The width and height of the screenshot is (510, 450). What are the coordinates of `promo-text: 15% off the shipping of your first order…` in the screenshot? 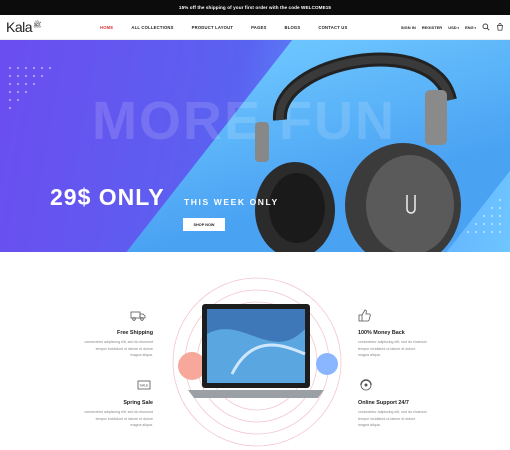 It's located at (255, 7).